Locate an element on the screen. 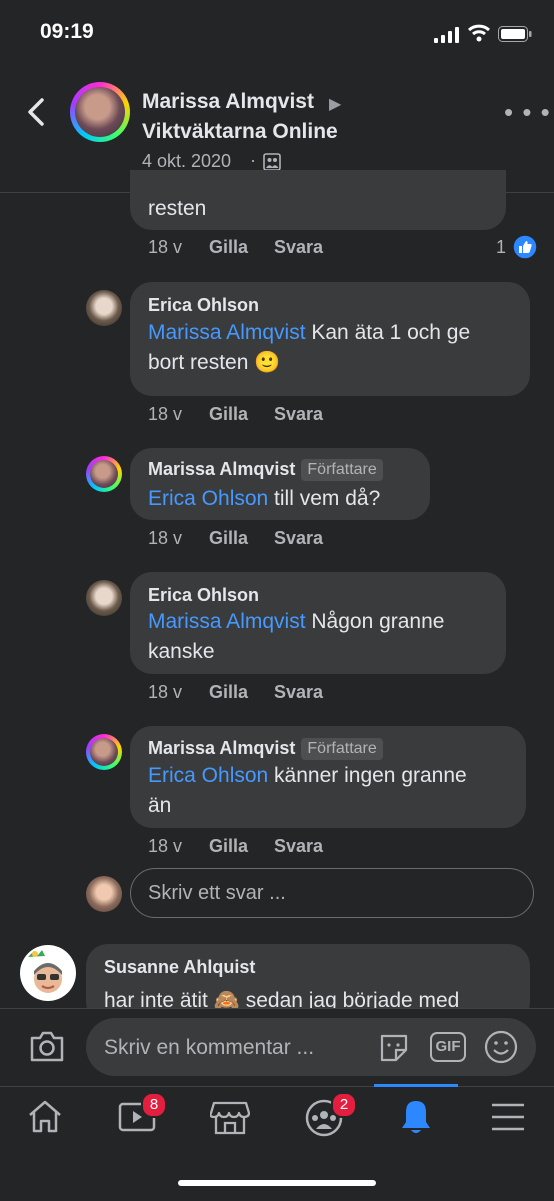 This screenshot has height=1201, width=554. camera-icon is located at coordinates (47, 1046).